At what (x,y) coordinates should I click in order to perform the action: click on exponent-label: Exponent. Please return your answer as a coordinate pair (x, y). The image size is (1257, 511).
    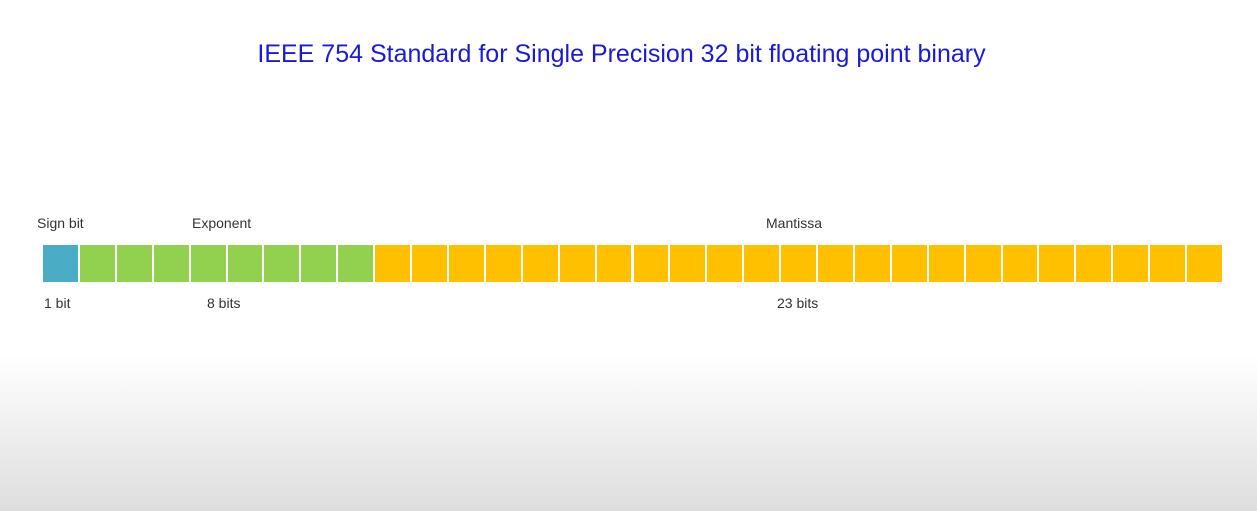
    Looking at the image, I should click on (222, 223).